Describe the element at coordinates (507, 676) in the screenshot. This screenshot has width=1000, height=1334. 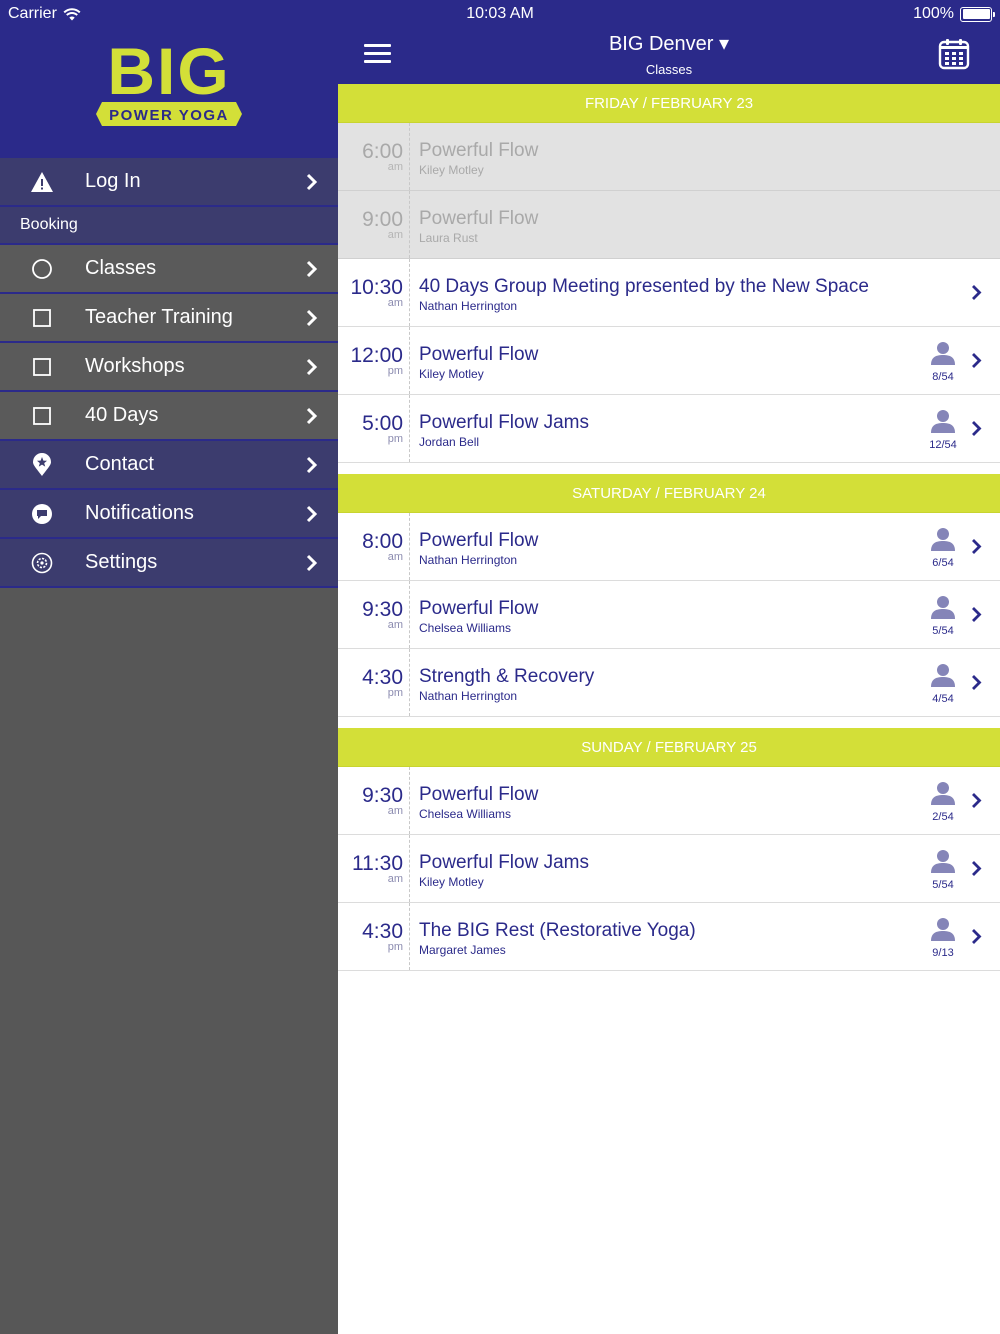
I see `class-name: Strength & Recovery` at that location.